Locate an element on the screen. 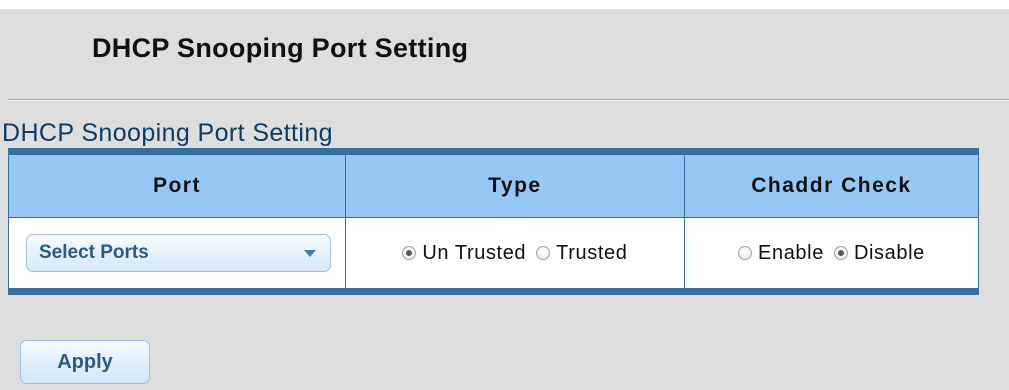 The height and width of the screenshot is (390, 1009). port-cell: Select Ports is located at coordinates (177, 254).